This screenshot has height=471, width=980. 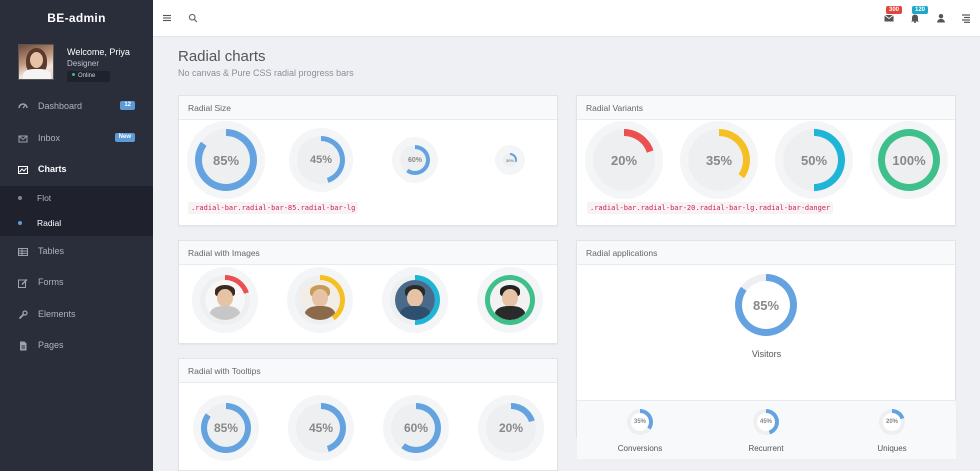 I want to click on radial-size-85: 85%, so click(x=226, y=160).